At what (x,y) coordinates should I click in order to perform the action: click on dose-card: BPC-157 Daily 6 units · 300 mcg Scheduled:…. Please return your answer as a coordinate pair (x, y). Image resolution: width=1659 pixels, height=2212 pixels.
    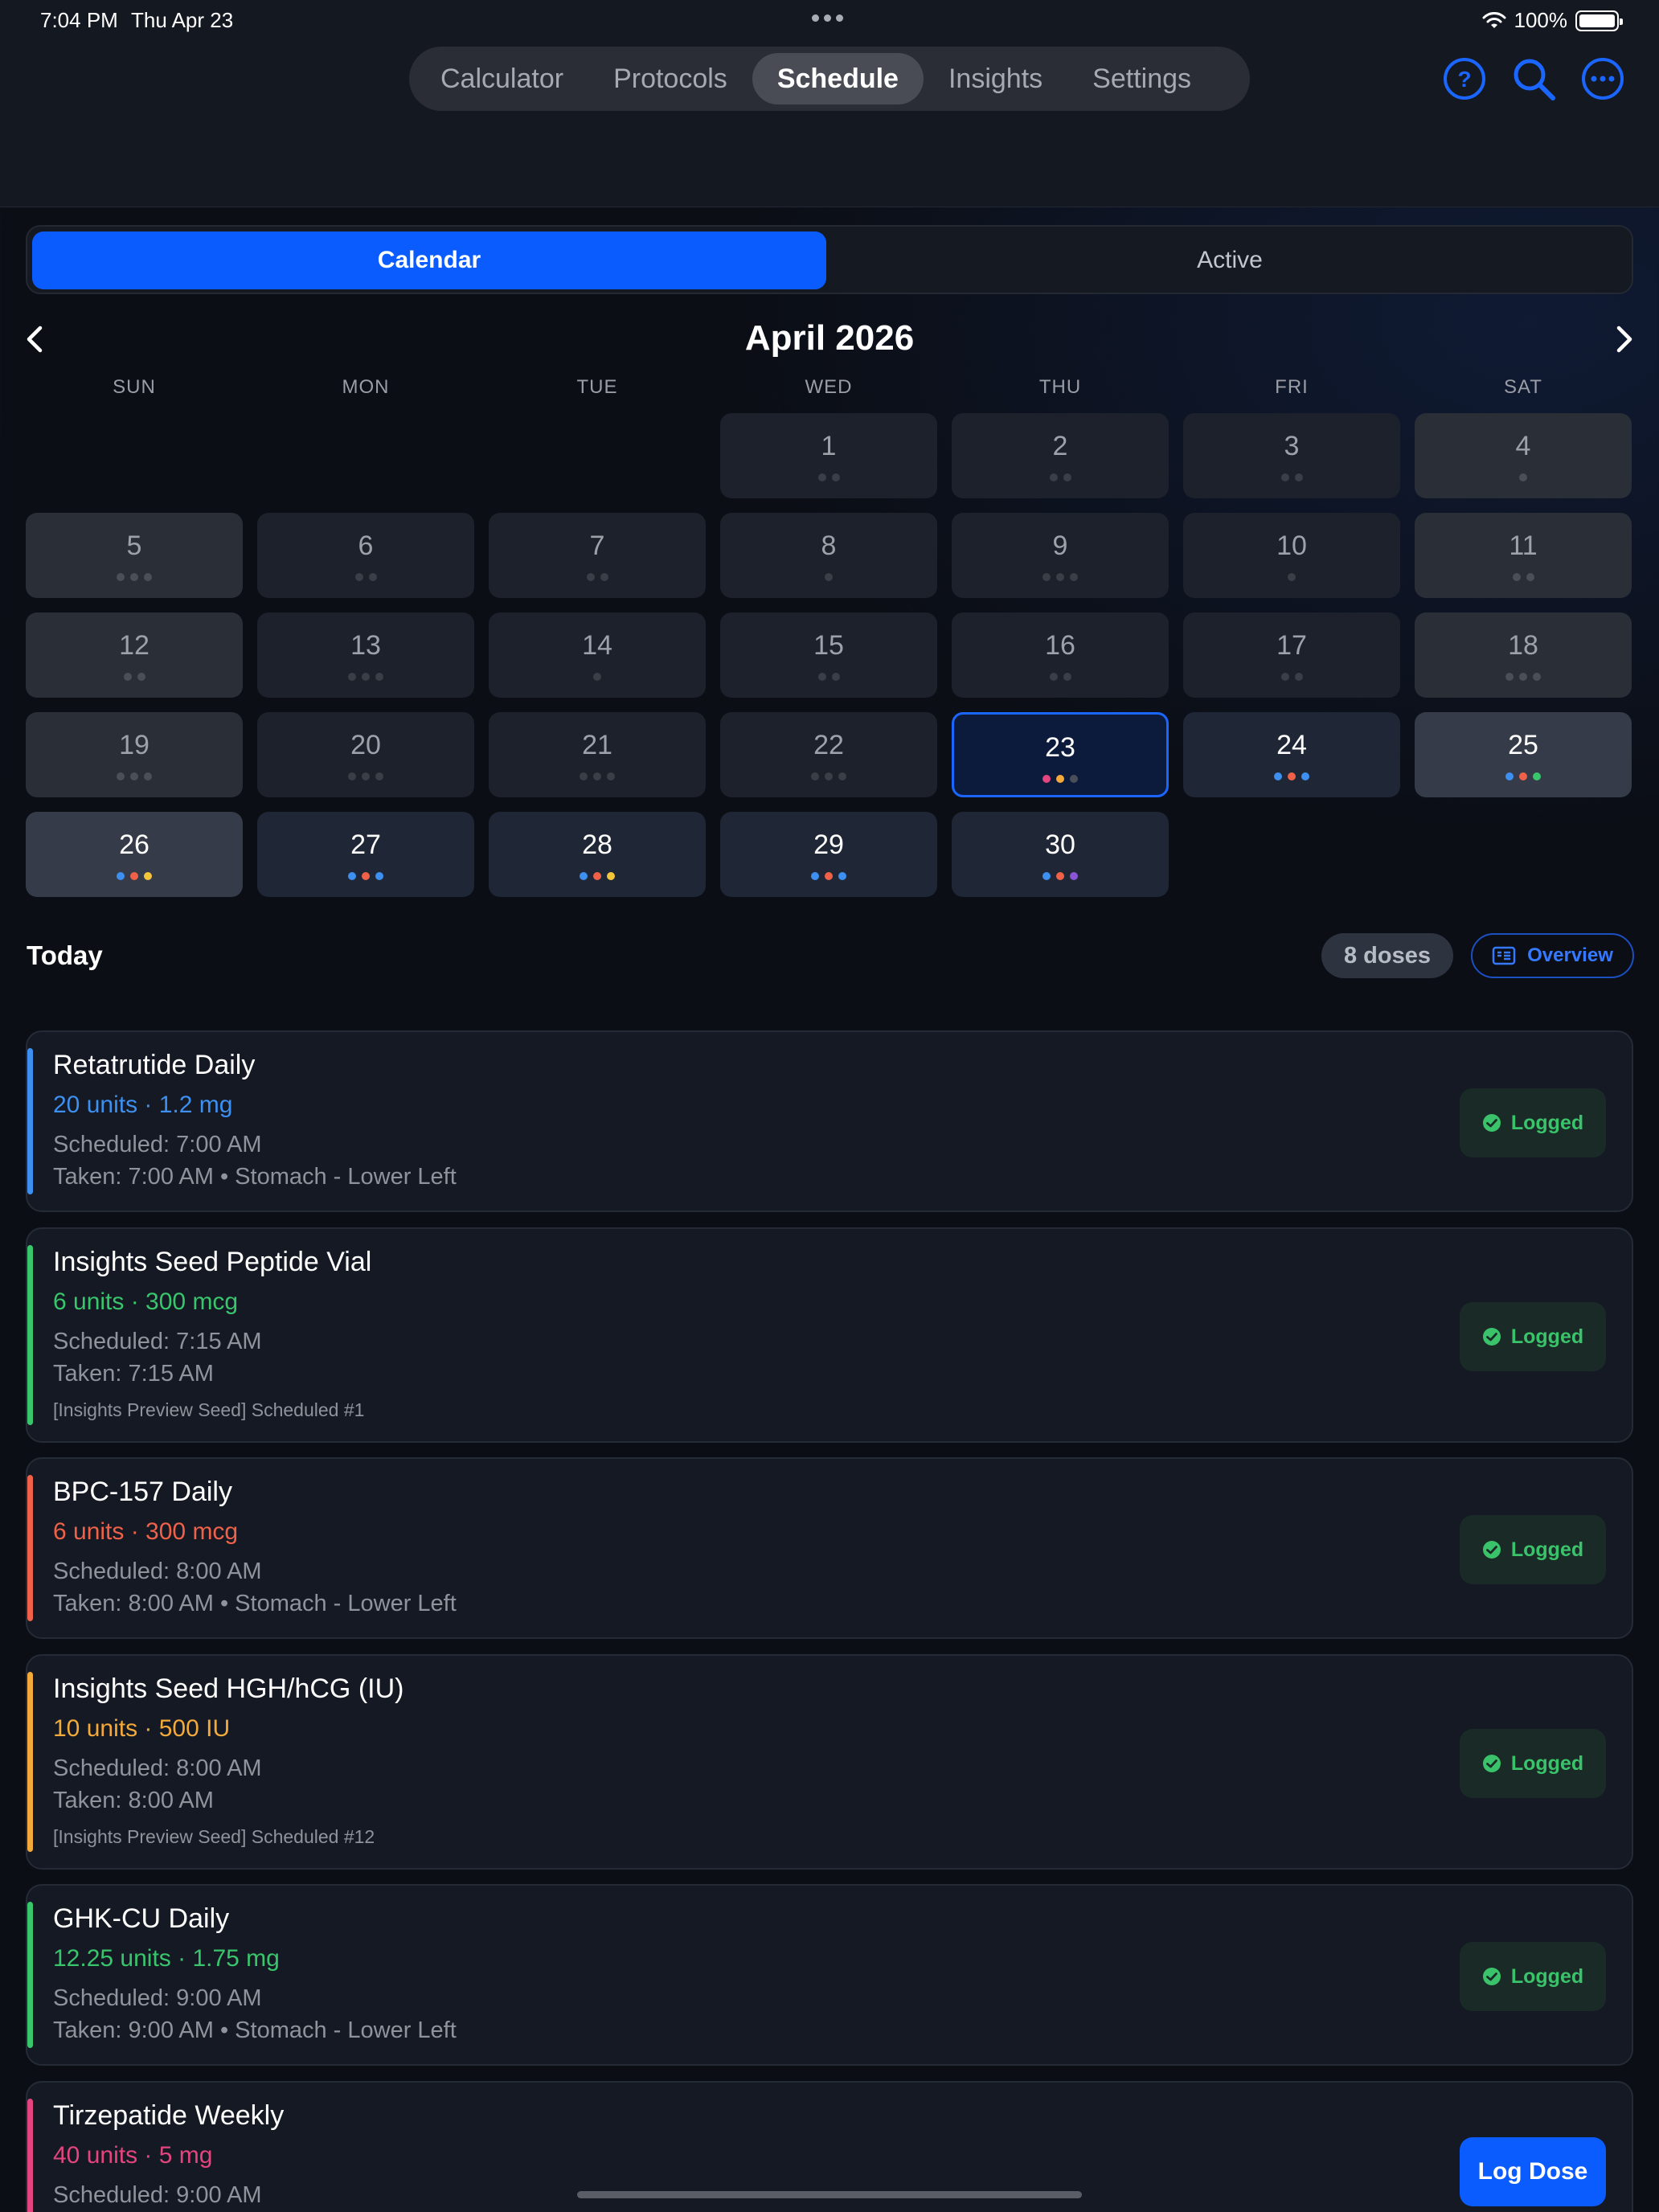
    Looking at the image, I should click on (829, 1548).